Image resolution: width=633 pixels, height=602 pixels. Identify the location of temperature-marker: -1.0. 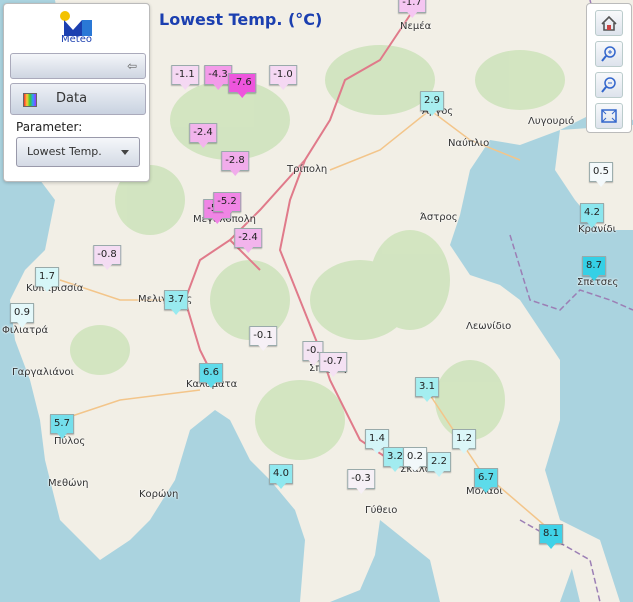
(283, 77).